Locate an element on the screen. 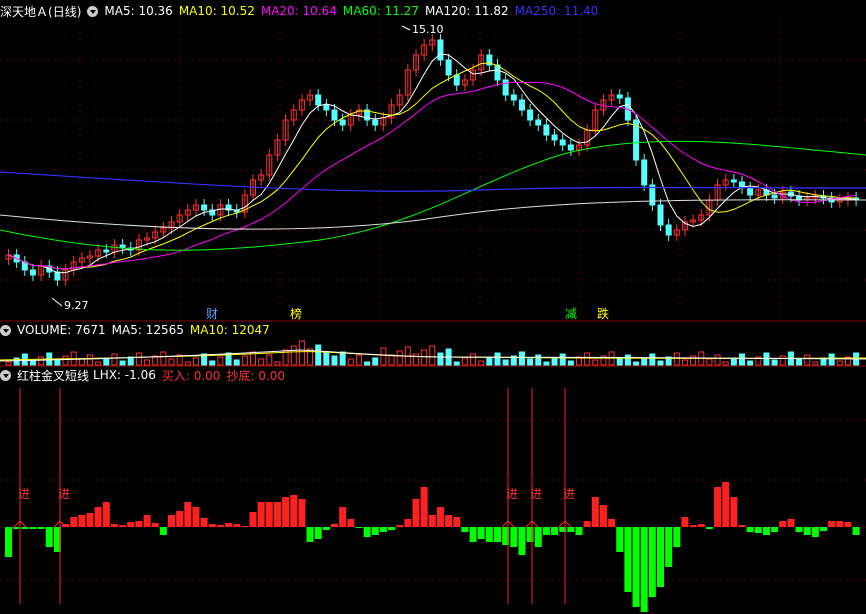 The height and width of the screenshot is (614, 866). buy-signal-label: 进 is located at coordinates (64, 494).